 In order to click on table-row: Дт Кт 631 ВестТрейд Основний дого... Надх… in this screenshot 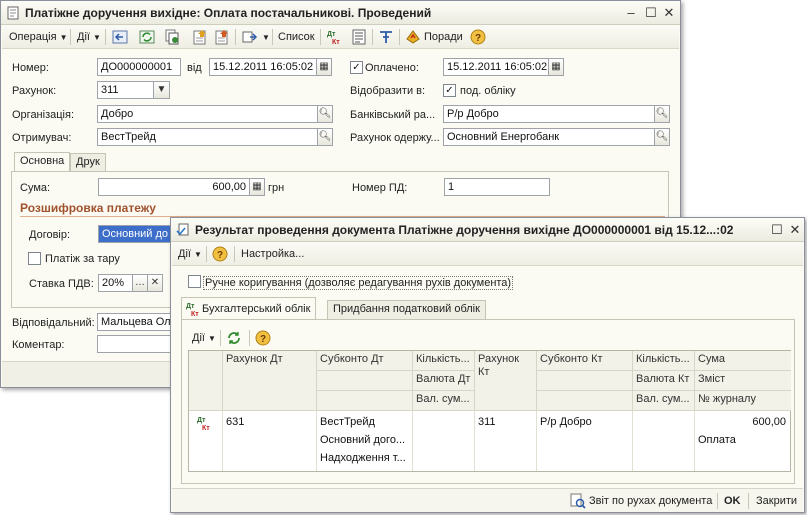, I will do `click(490, 441)`.